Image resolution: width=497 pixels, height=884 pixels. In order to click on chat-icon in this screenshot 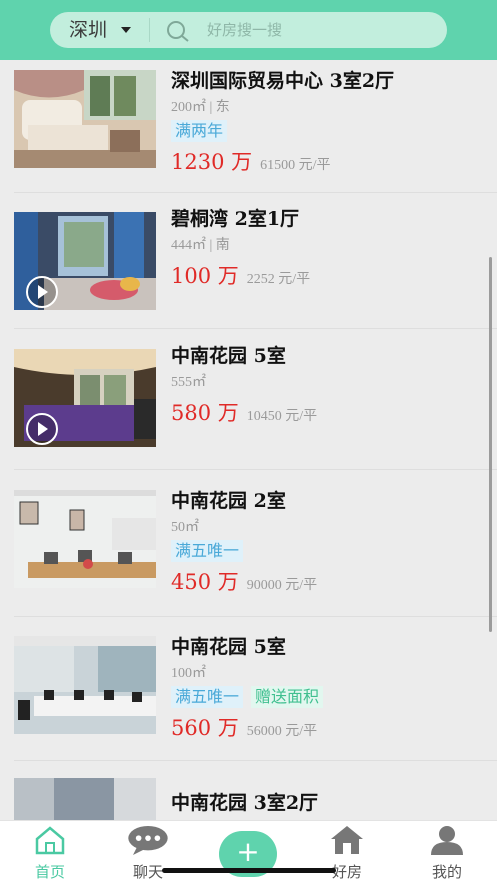, I will do `click(148, 840)`.